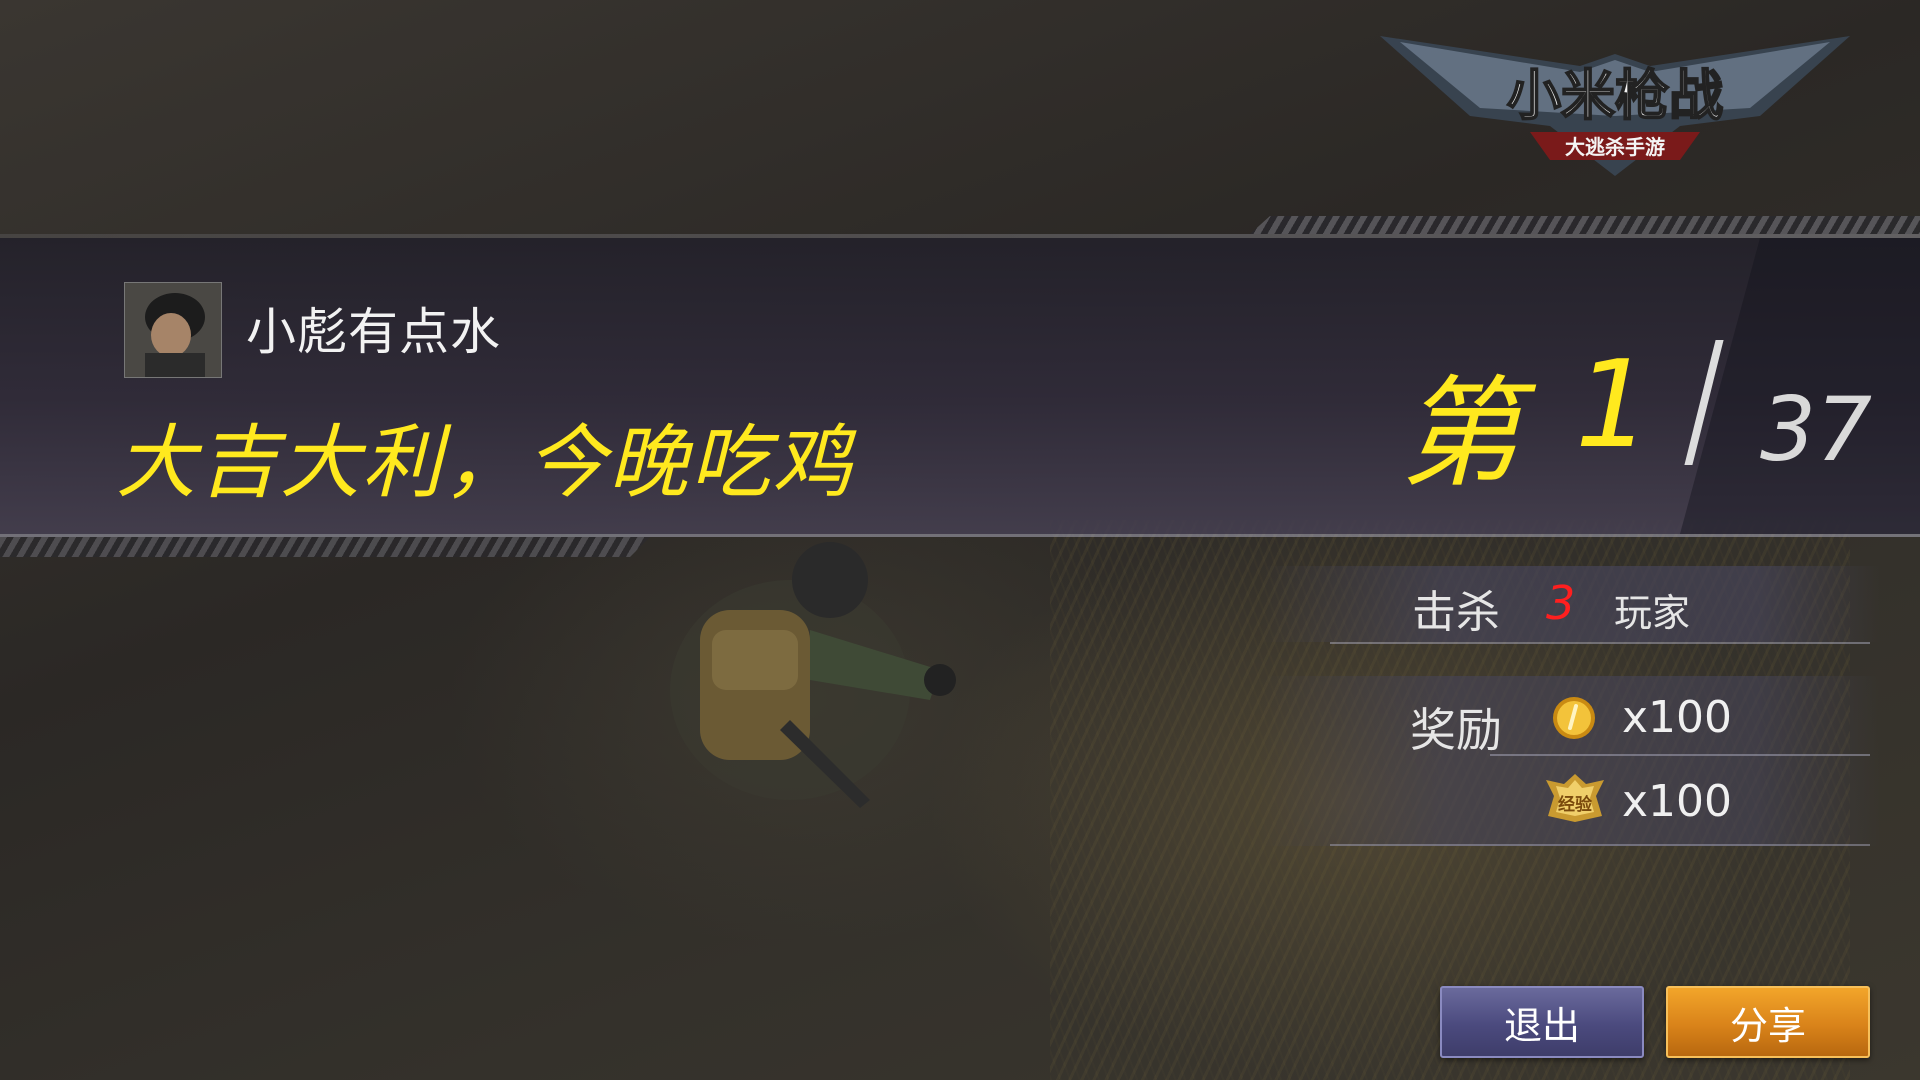 The image size is (1920, 1080). Describe the element at coordinates (1575, 804) in the screenshot. I see `exp-badge-text: 经验` at that location.